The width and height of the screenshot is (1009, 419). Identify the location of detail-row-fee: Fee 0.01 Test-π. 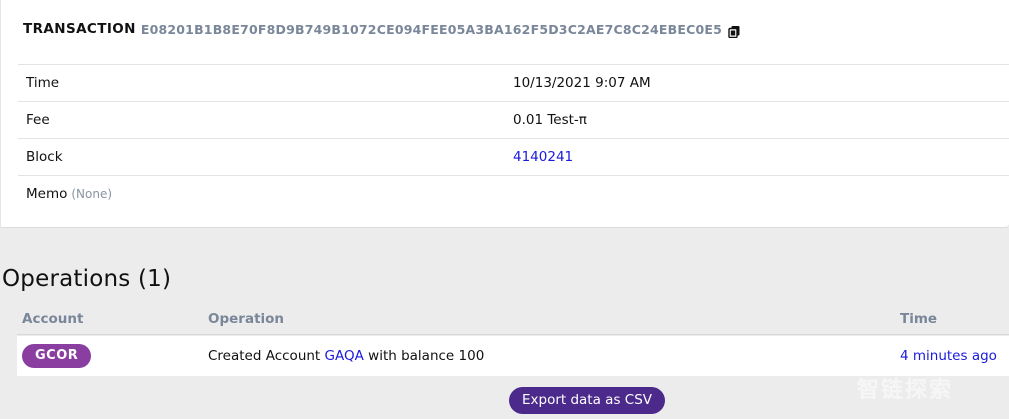
(513, 119).